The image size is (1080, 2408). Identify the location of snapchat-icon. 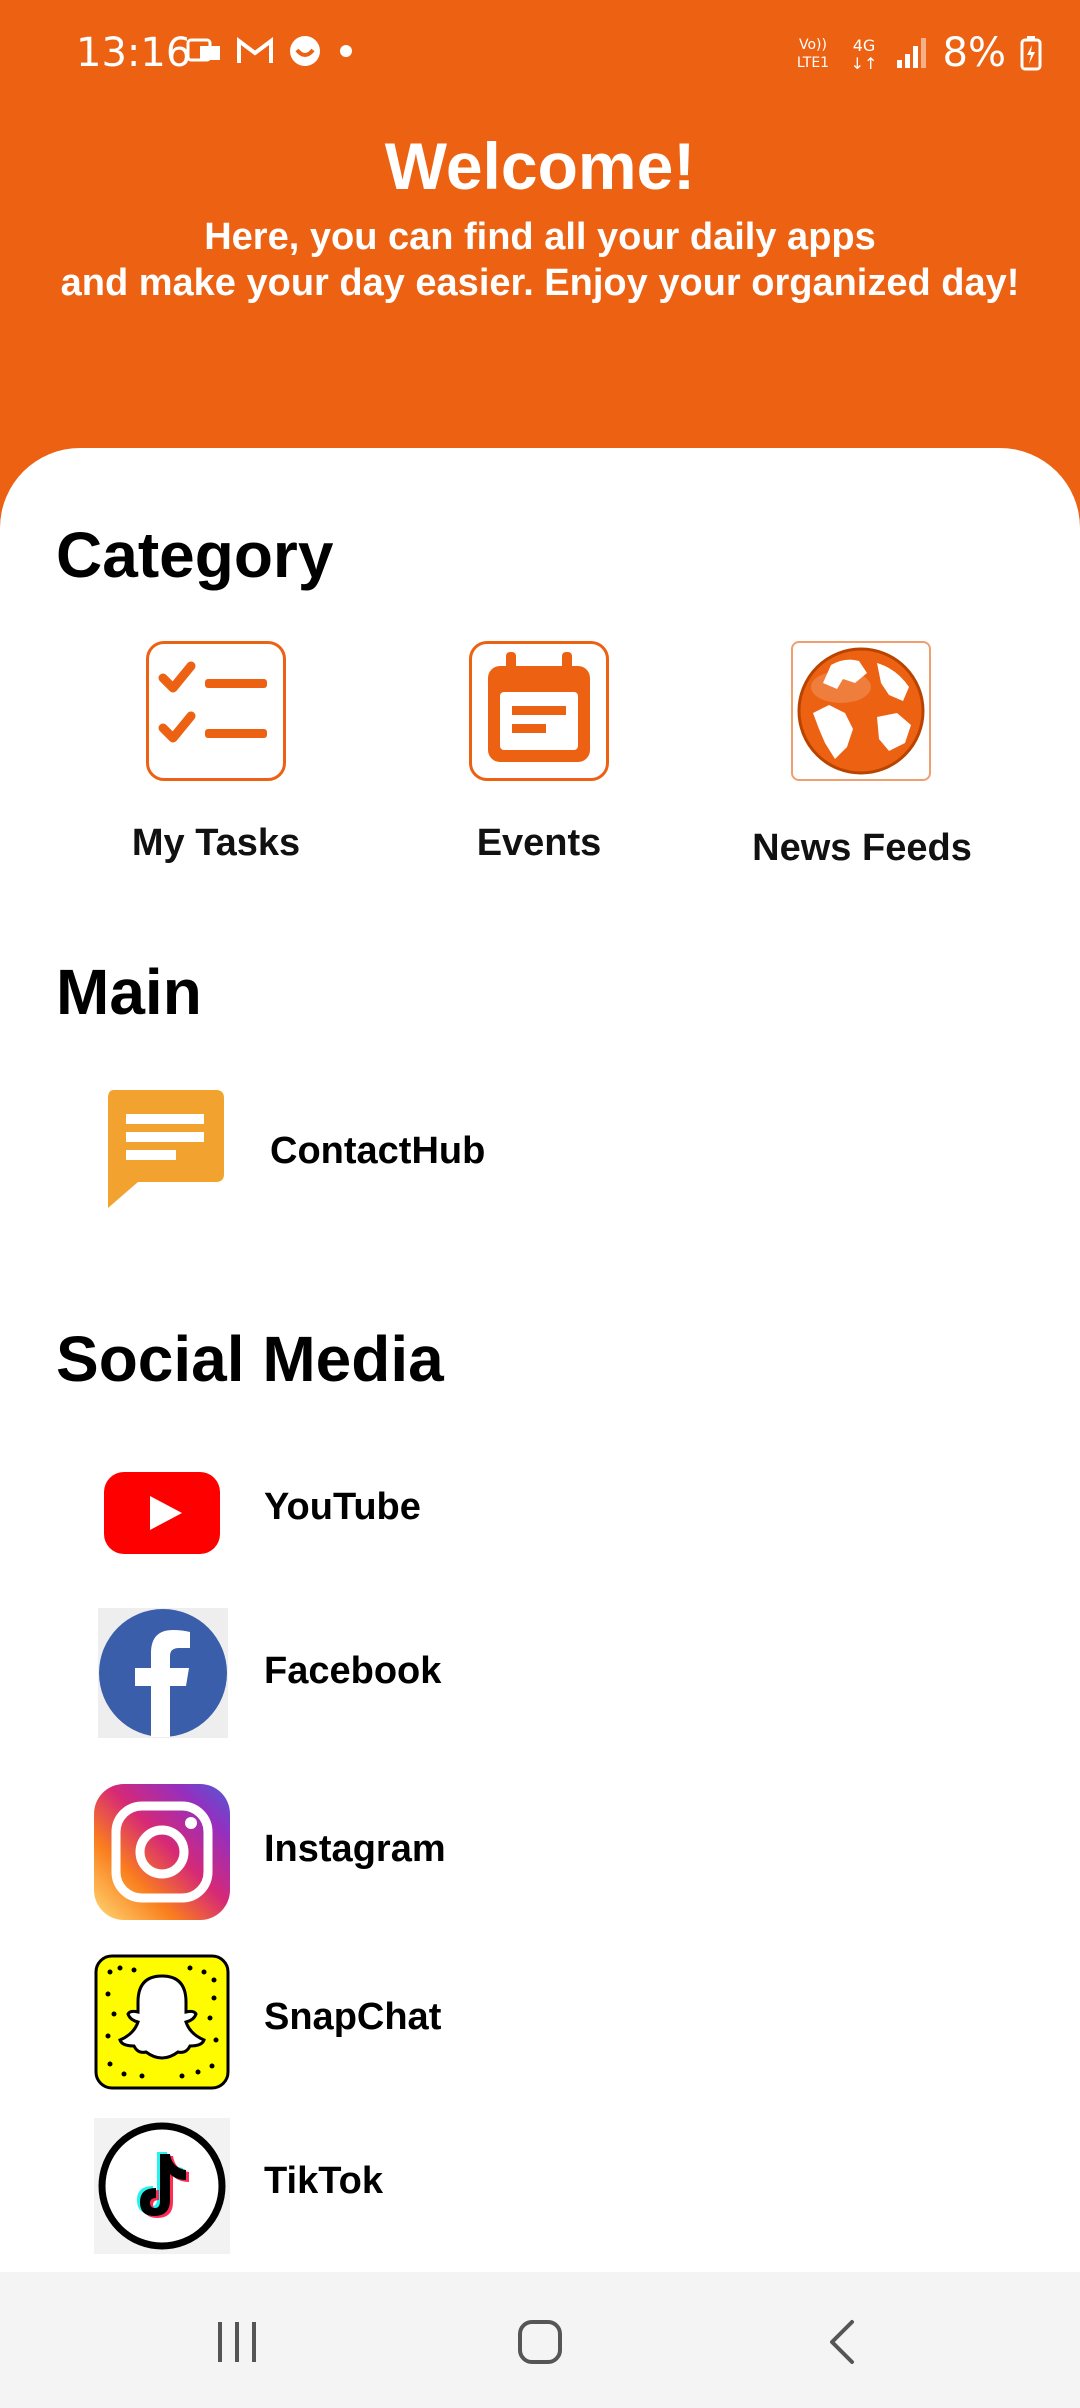
(162, 2022).